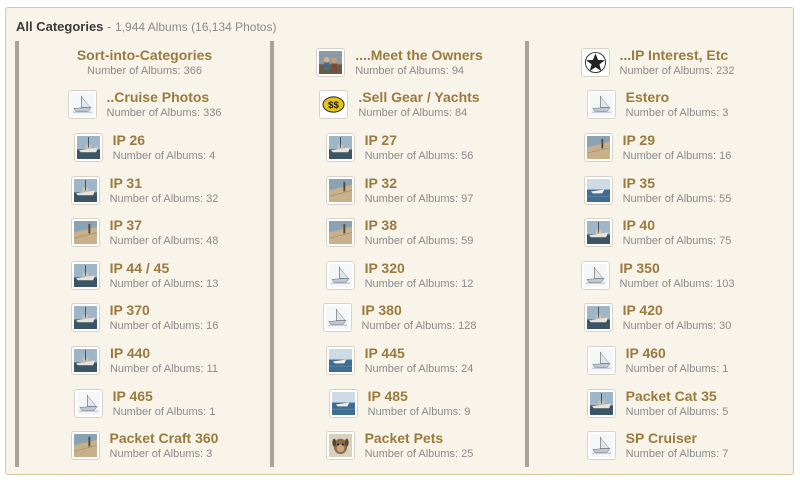  I want to click on category-link: IP 440, so click(164, 353).